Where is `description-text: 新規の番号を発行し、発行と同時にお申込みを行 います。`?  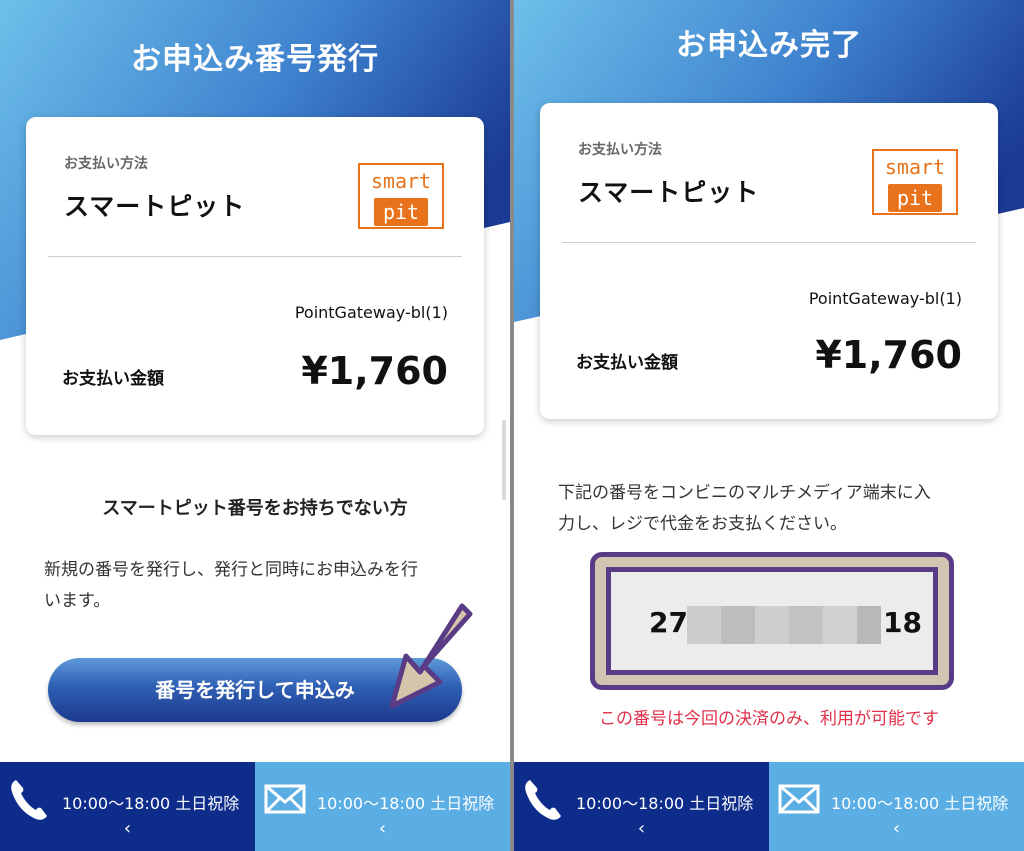 description-text: 新規の番号を発行し、発行と同時にお申込みを行 います。 is located at coordinates (231, 585).